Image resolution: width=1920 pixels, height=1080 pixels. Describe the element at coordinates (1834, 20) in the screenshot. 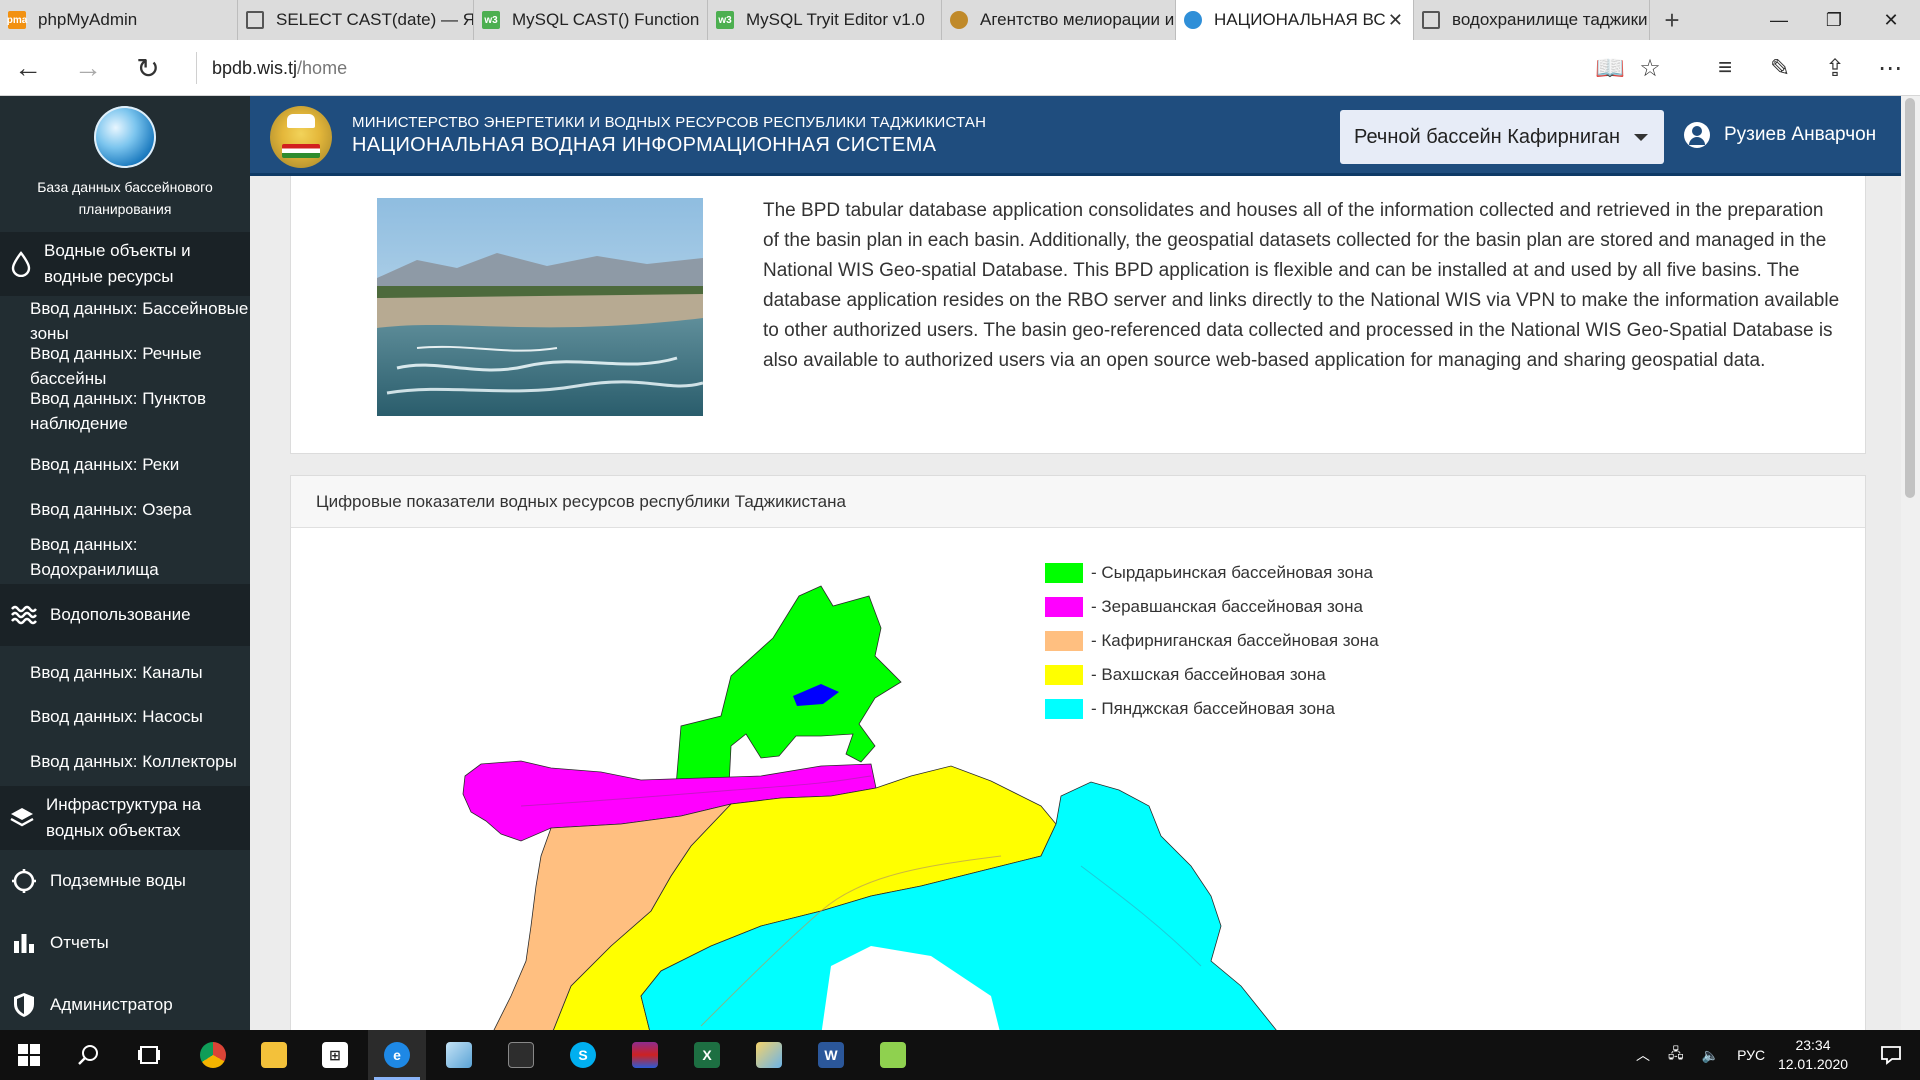

I see `restore-button: ❐` at that location.